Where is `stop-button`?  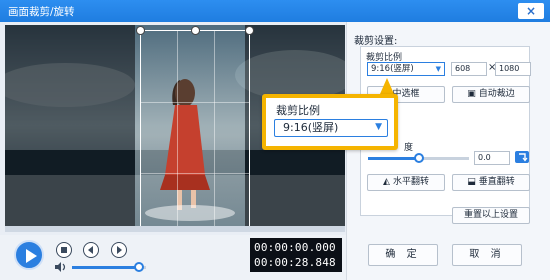 stop-button is located at coordinates (64, 250).